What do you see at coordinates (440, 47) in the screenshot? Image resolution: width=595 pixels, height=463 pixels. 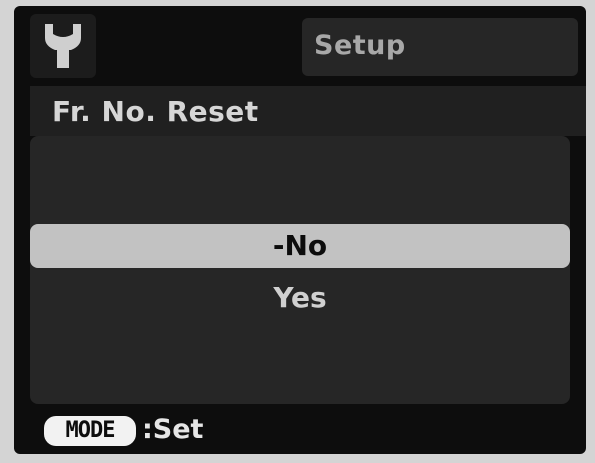 I see `menu-title-box: Setup` at bounding box center [440, 47].